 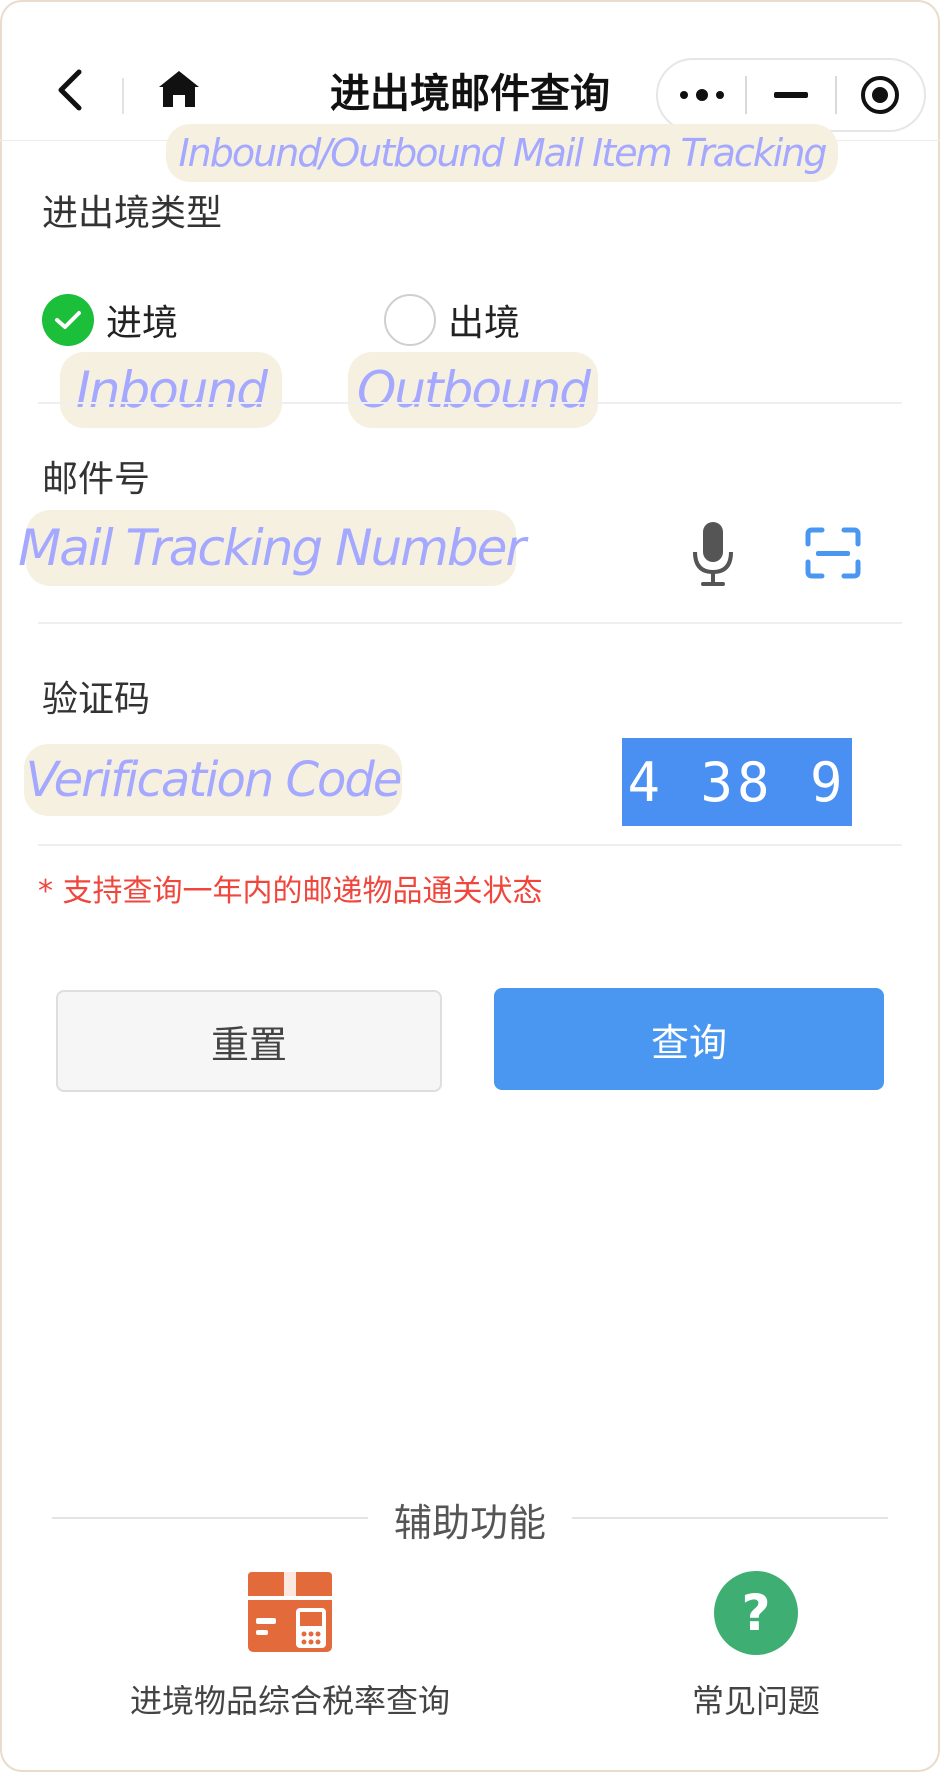 What do you see at coordinates (730, 1518) in the screenshot?
I see `aux-divider-right` at bounding box center [730, 1518].